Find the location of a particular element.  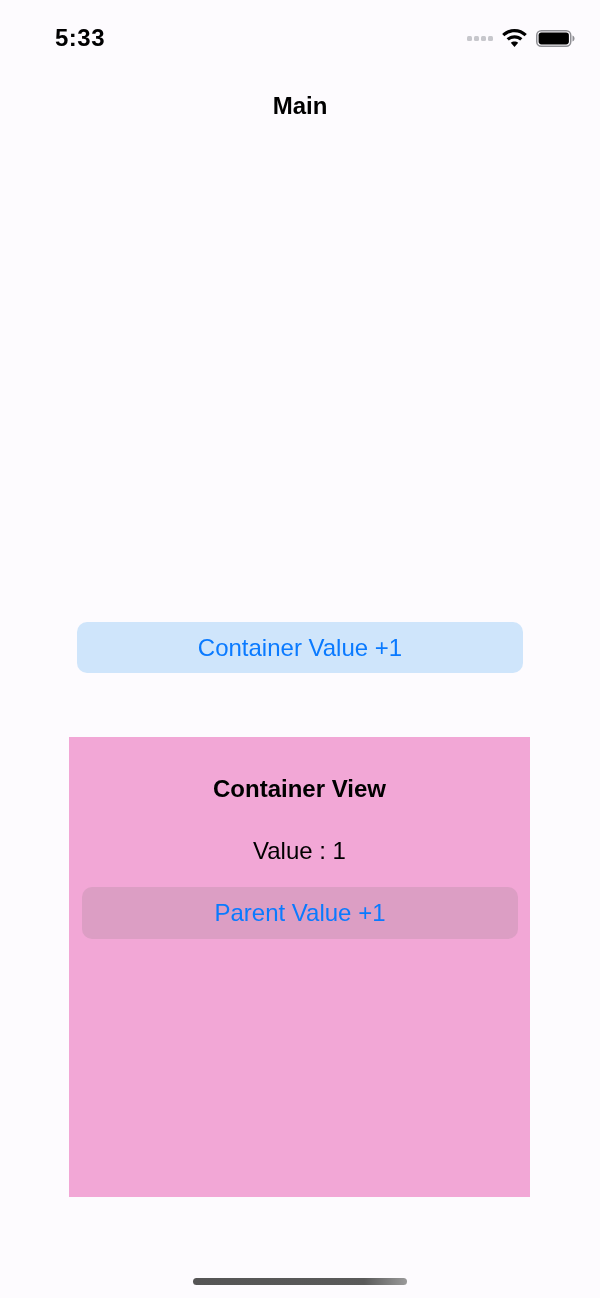

parent-value-button: Parent Value +1 is located at coordinates (300, 913).